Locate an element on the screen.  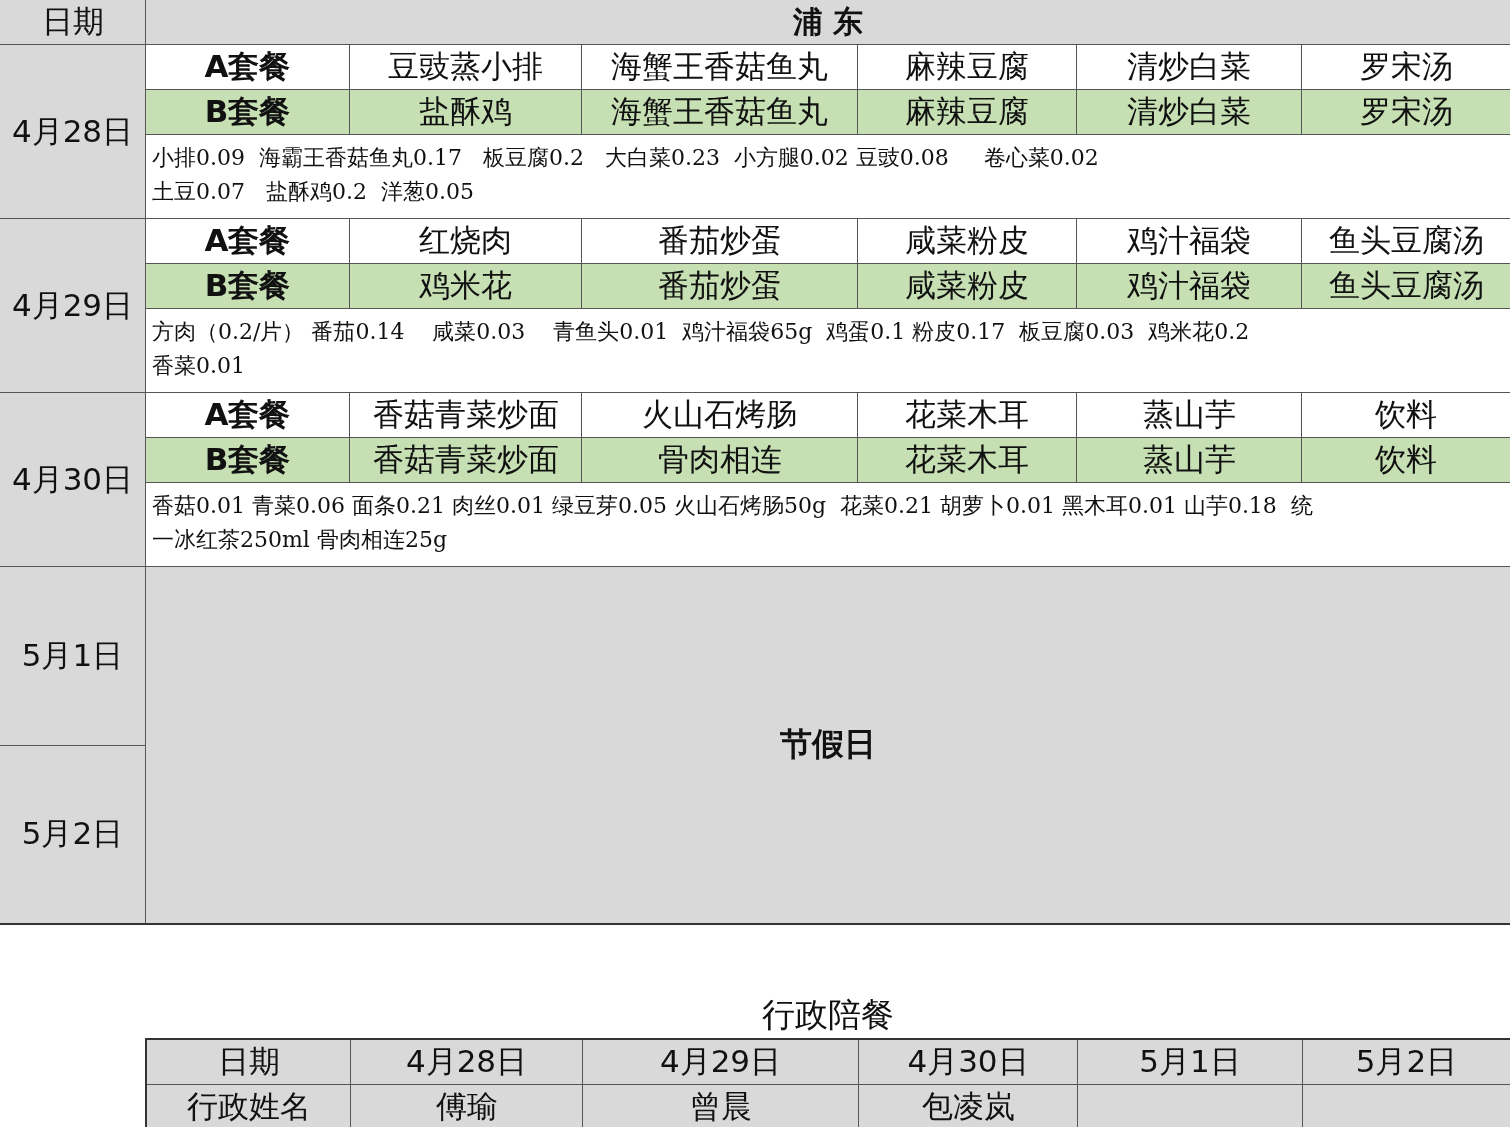
table-cell: 行政姓名 is located at coordinates (249, 1106).